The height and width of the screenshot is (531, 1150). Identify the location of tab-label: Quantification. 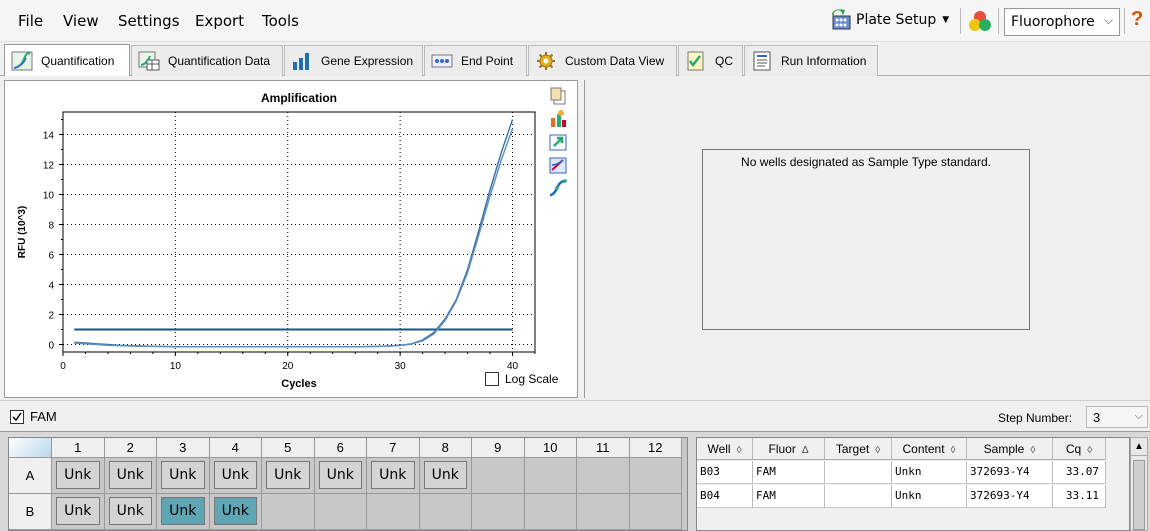
(78, 60).